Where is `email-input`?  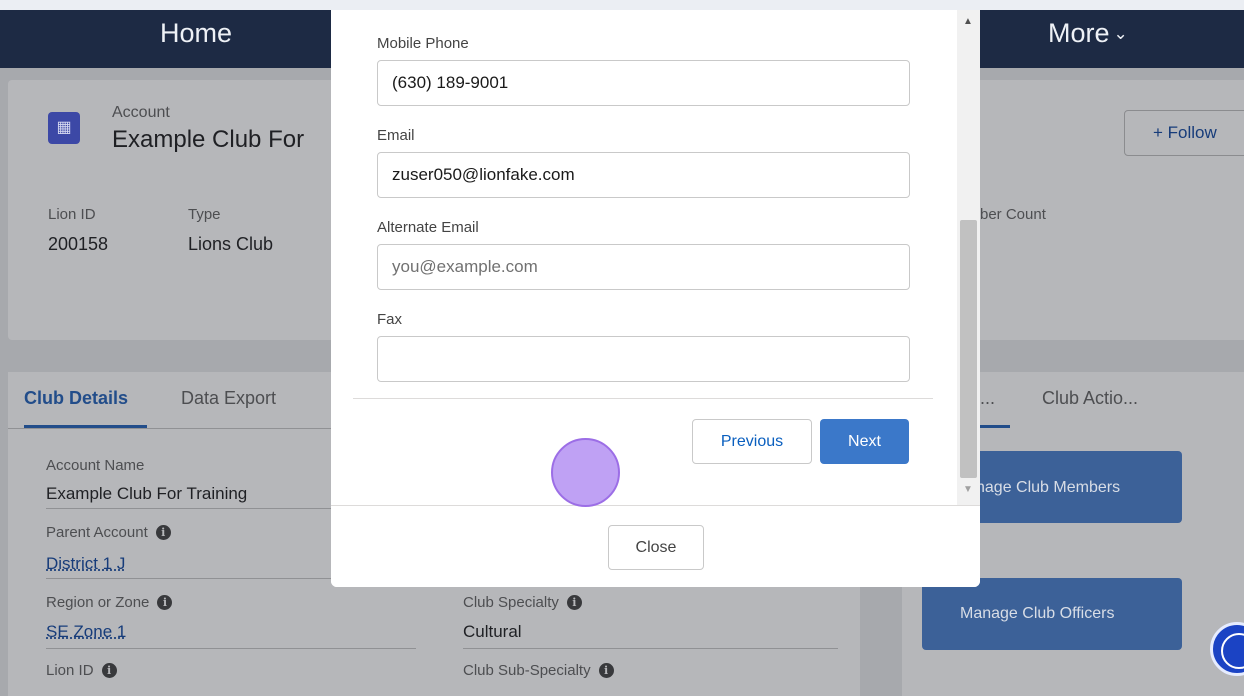 email-input is located at coordinates (643, 175).